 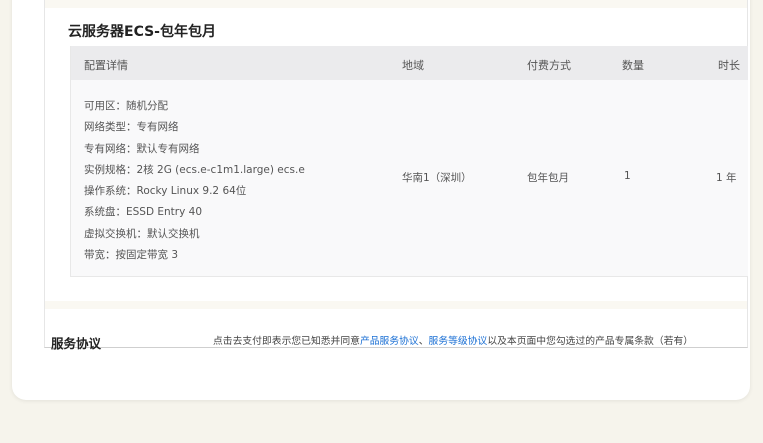 What do you see at coordinates (726, 178) in the screenshot?
I see `duration-value: 1 年` at bounding box center [726, 178].